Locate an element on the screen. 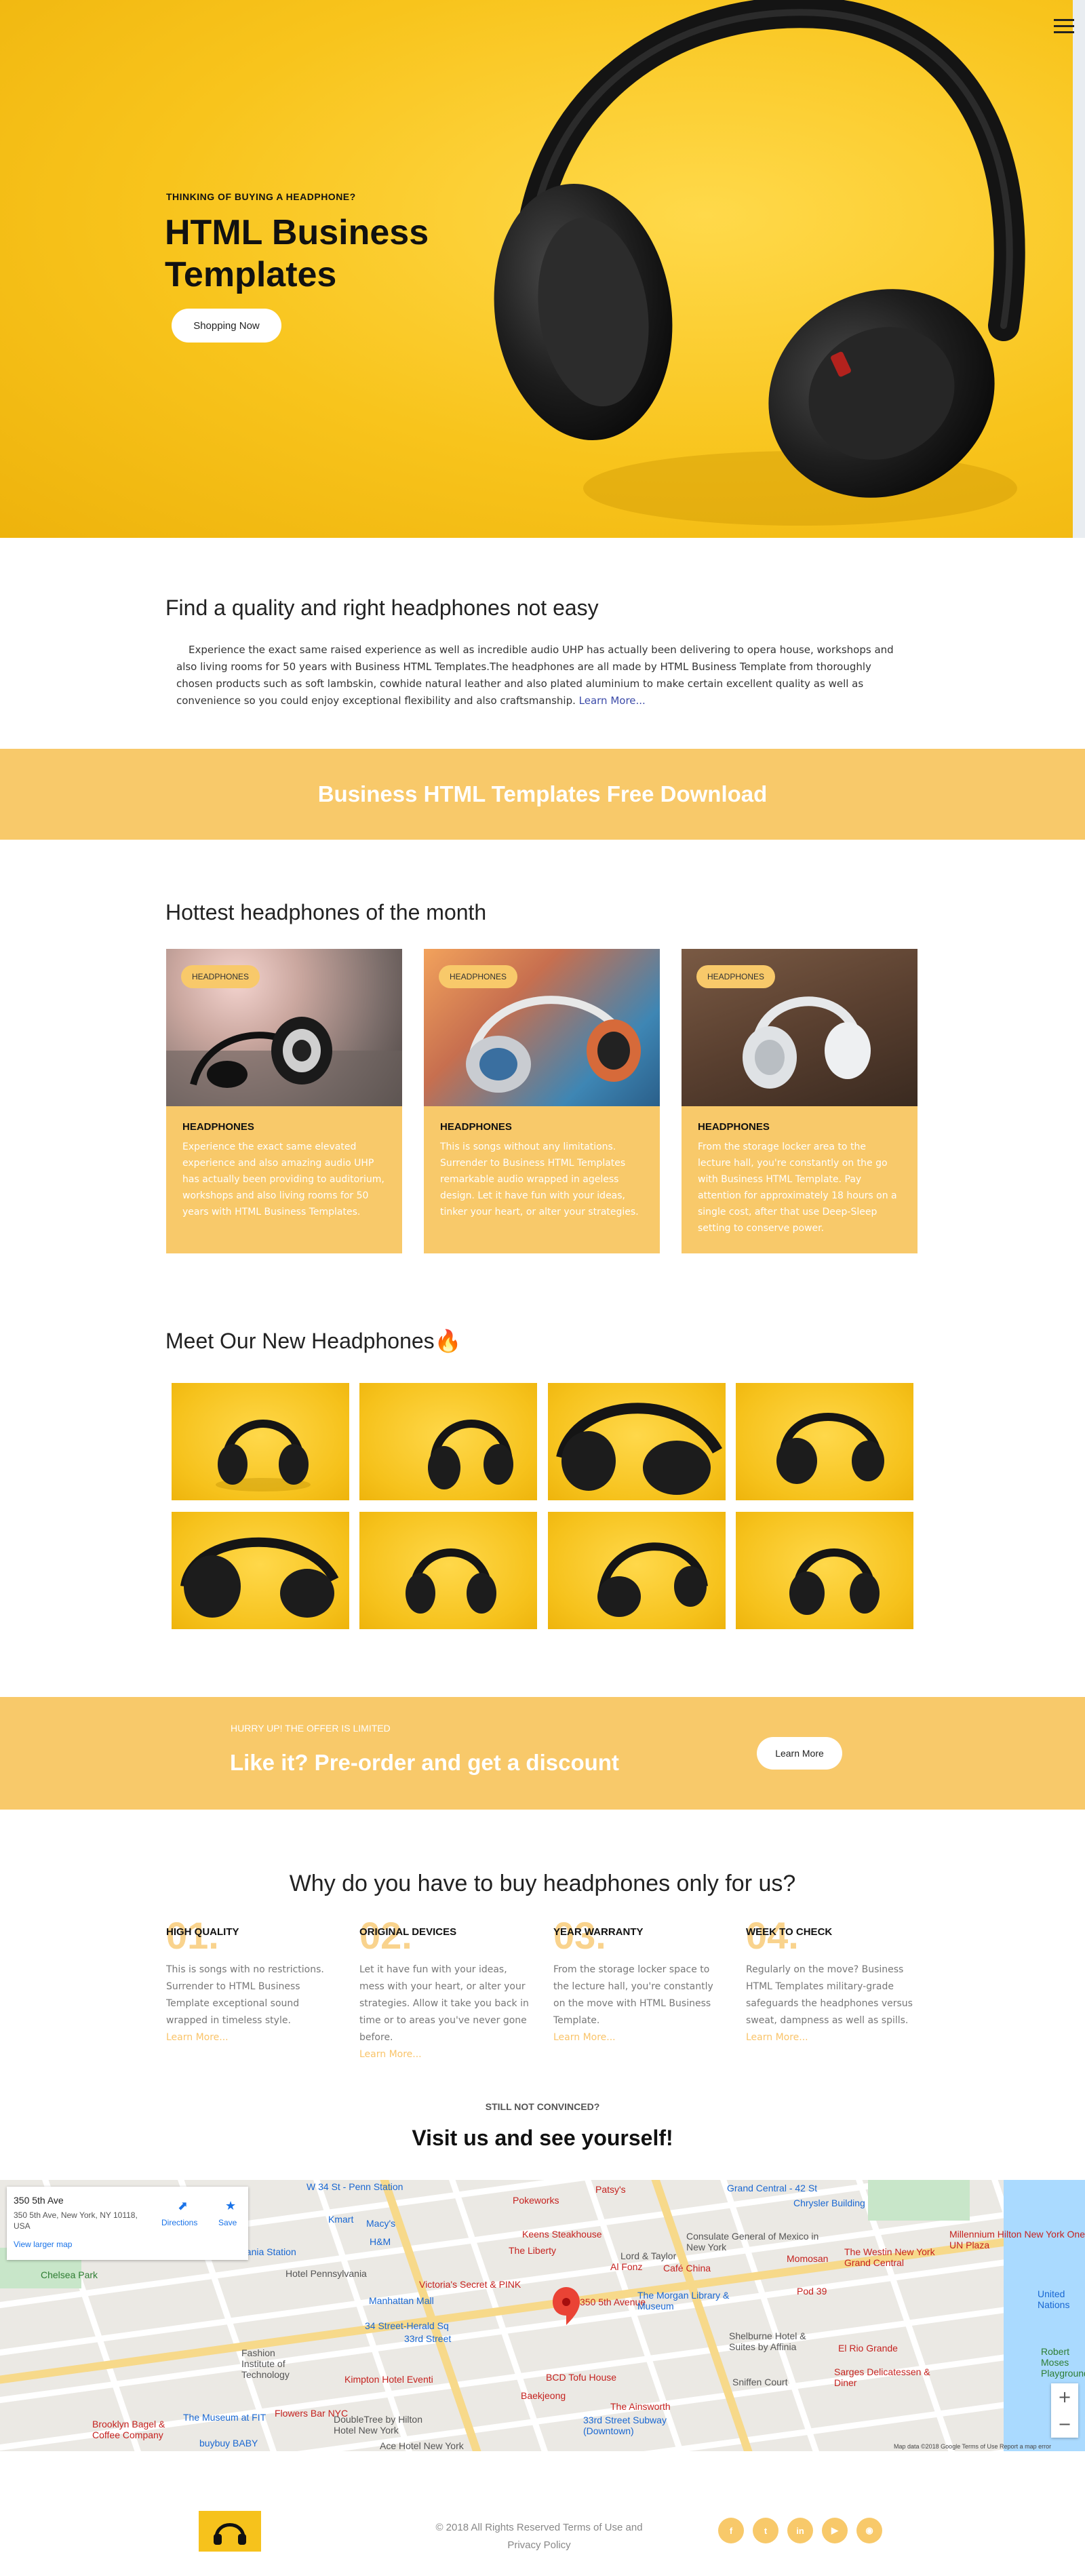 Image resolution: width=1085 pixels, height=2576 pixels. twitter-icon: t is located at coordinates (765, 2530).